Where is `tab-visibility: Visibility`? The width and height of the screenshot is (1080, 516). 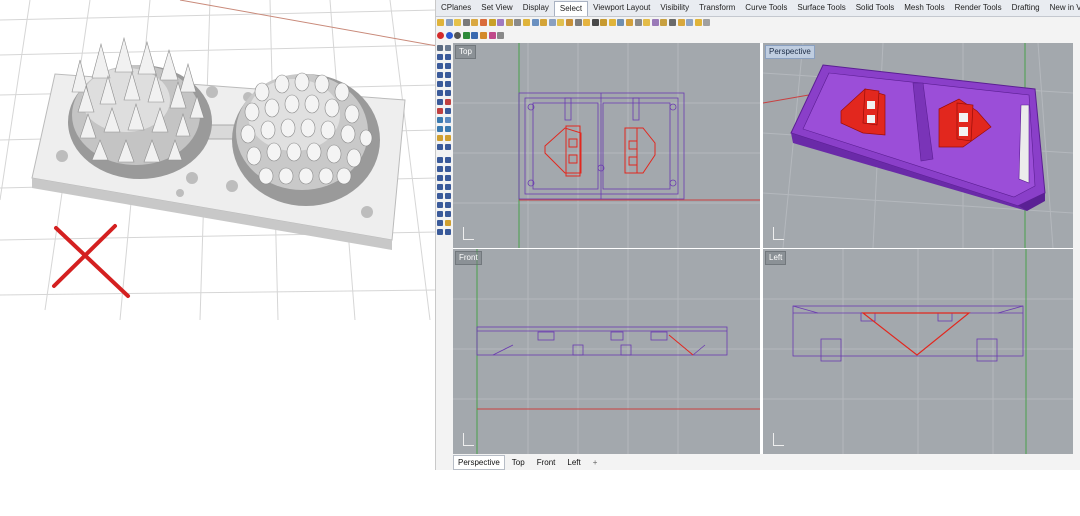 tab-visibility: Visibility is located at coordinates (674, 8).